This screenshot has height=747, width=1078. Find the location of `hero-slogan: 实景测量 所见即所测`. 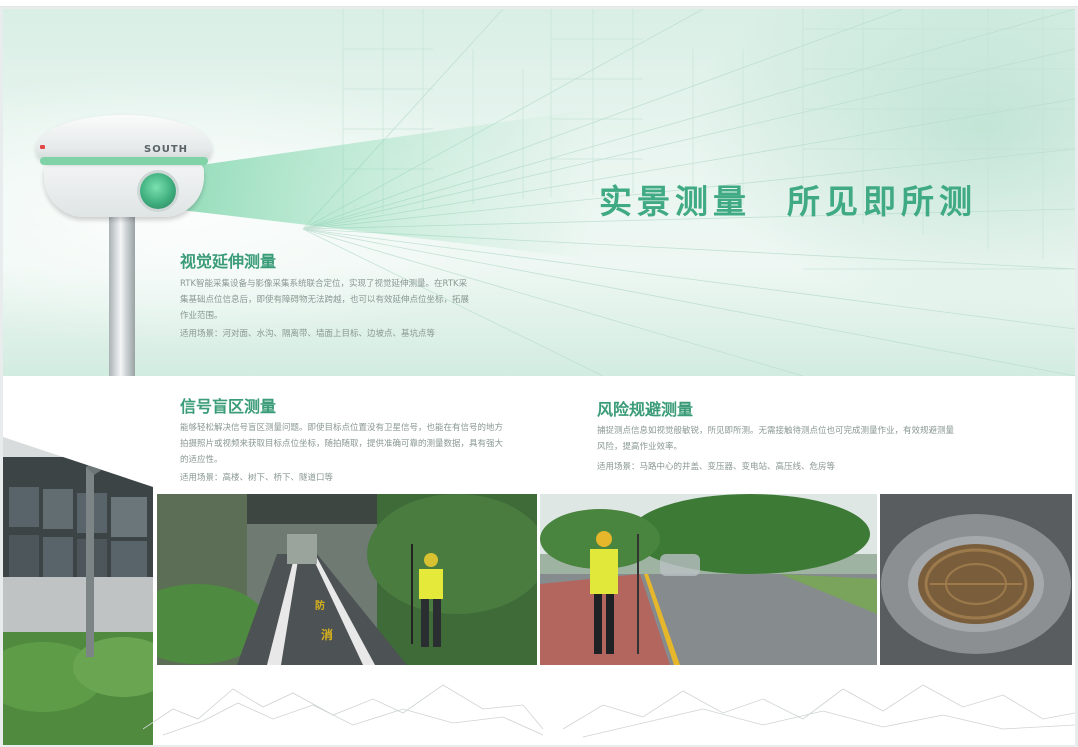

hero-slogan: 实景测量 所见即所测 is located at coordinates (788, 199).